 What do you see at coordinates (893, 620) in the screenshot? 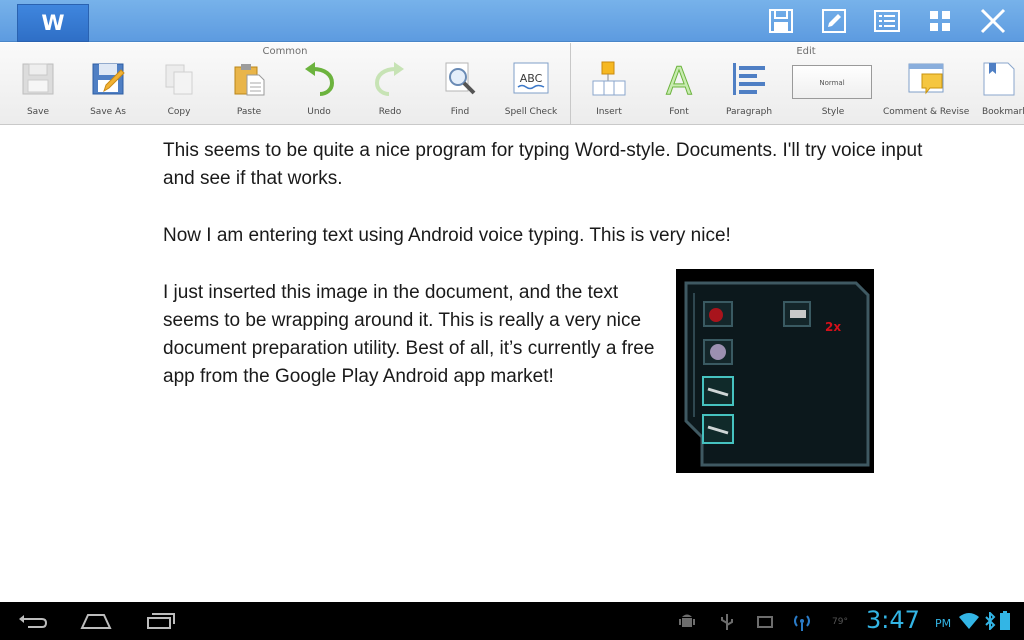
I see `status-clock: 3:47` at bounding box center [893, 620].